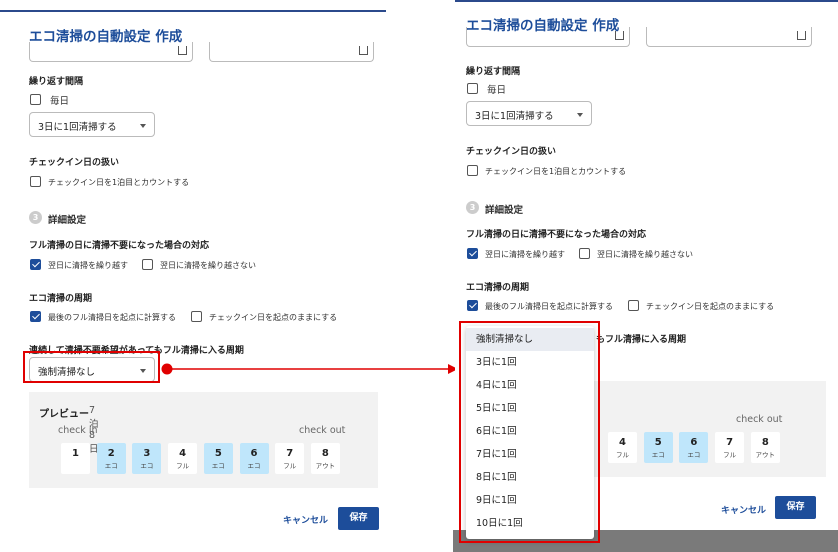 The height and width of the screenshot is (552, 838). I want to click on preview-day: 2 エコ, so click(111, 458).